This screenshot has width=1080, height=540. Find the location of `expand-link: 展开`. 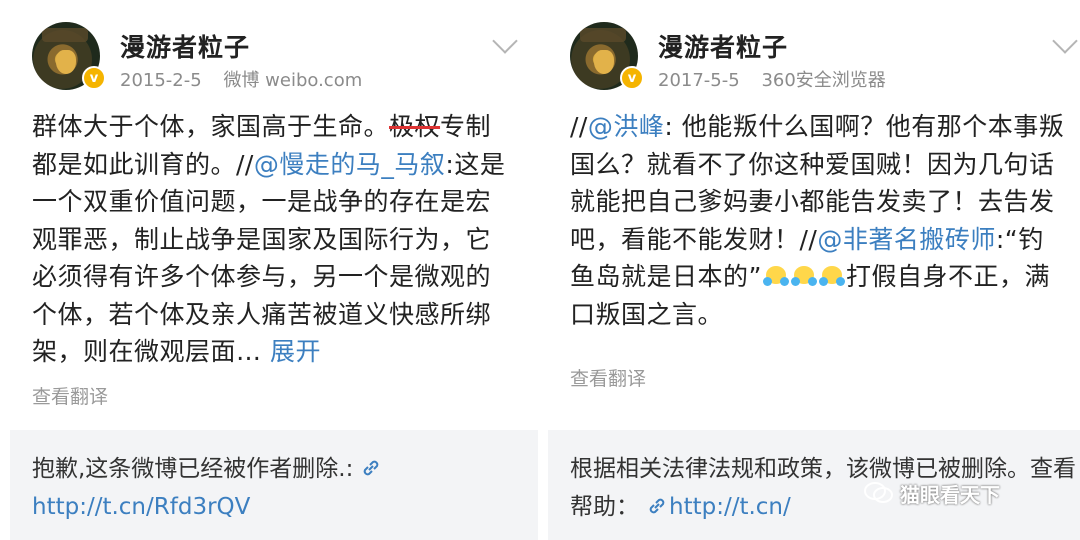

expand-link: 展开 is located at coordinates (295, 351).